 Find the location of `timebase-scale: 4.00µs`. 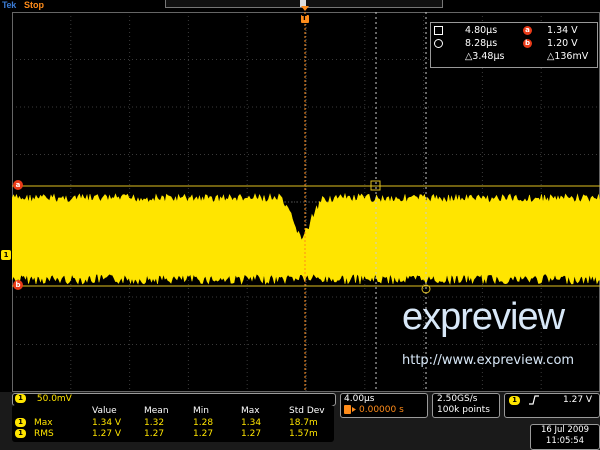

timebase-scale: 4.00µs is located at coordinates (359, 399).